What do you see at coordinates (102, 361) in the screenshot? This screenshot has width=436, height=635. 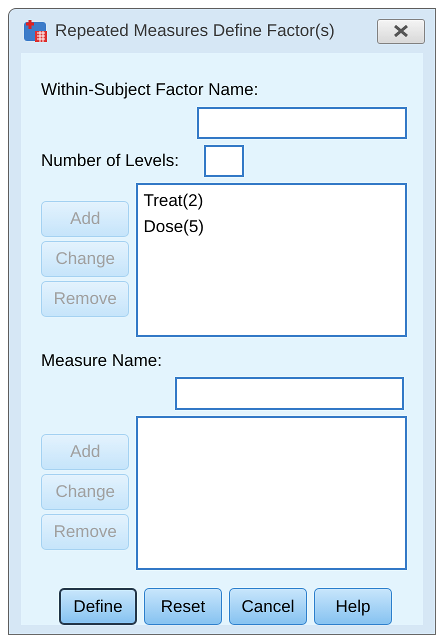 I see `field-label: Measure Name:` at bounding box center [102, 361].